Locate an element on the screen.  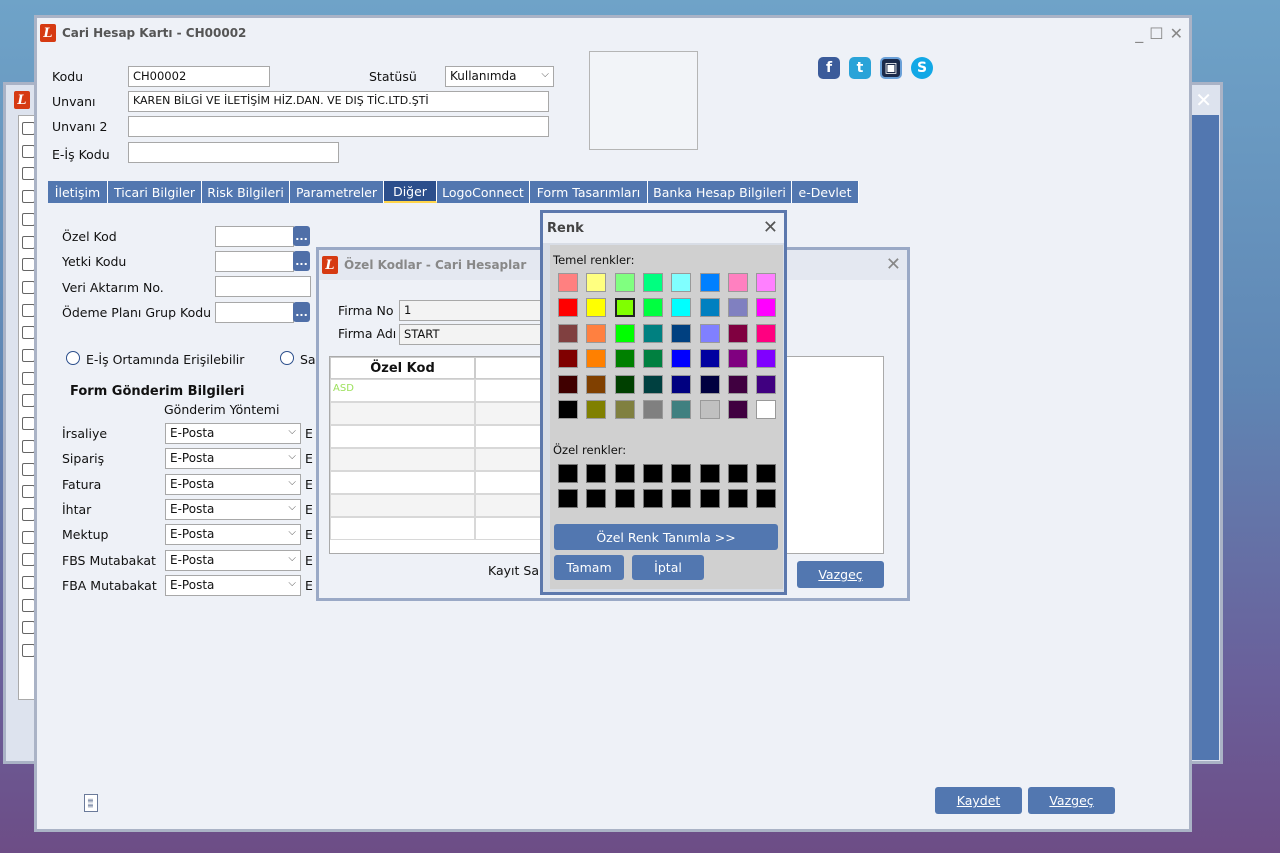
tab-4: Diğer is located at coordinates (410, 192).